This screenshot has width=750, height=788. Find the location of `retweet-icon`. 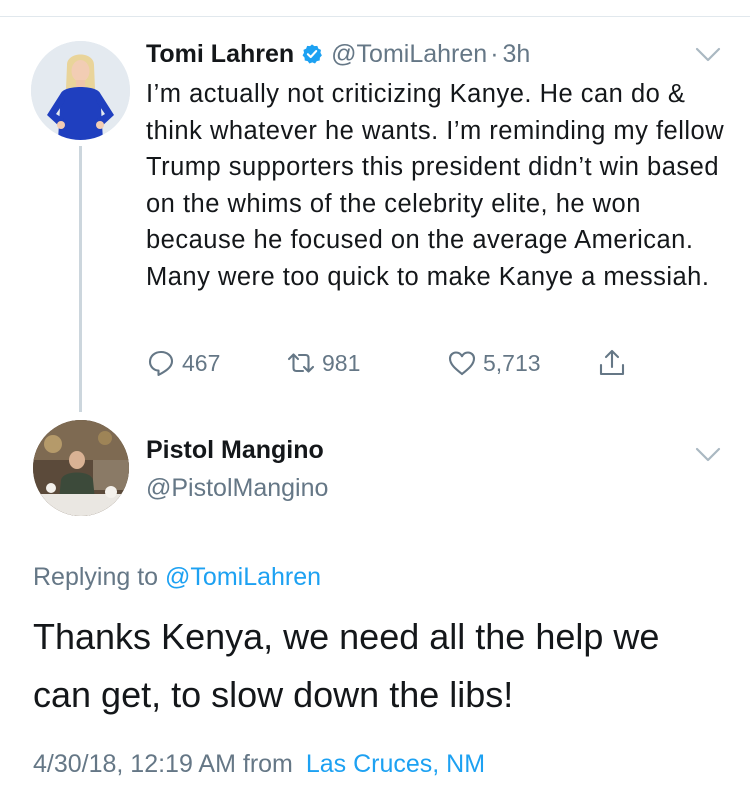

retweet-icon is located at coordinates (301, 363).